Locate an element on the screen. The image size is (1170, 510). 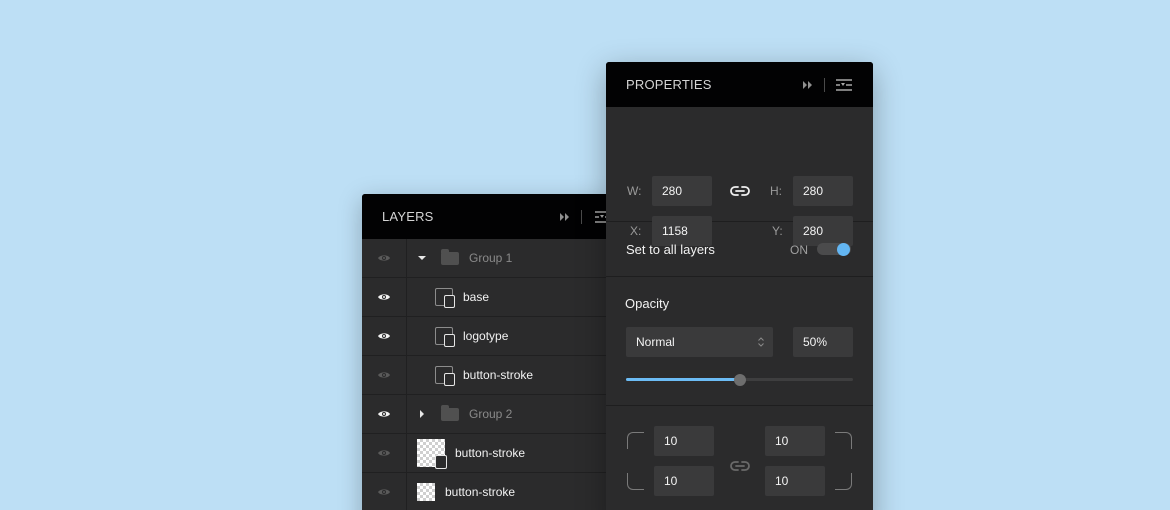
layer-row: logotype is located at coordinates (487, 336).